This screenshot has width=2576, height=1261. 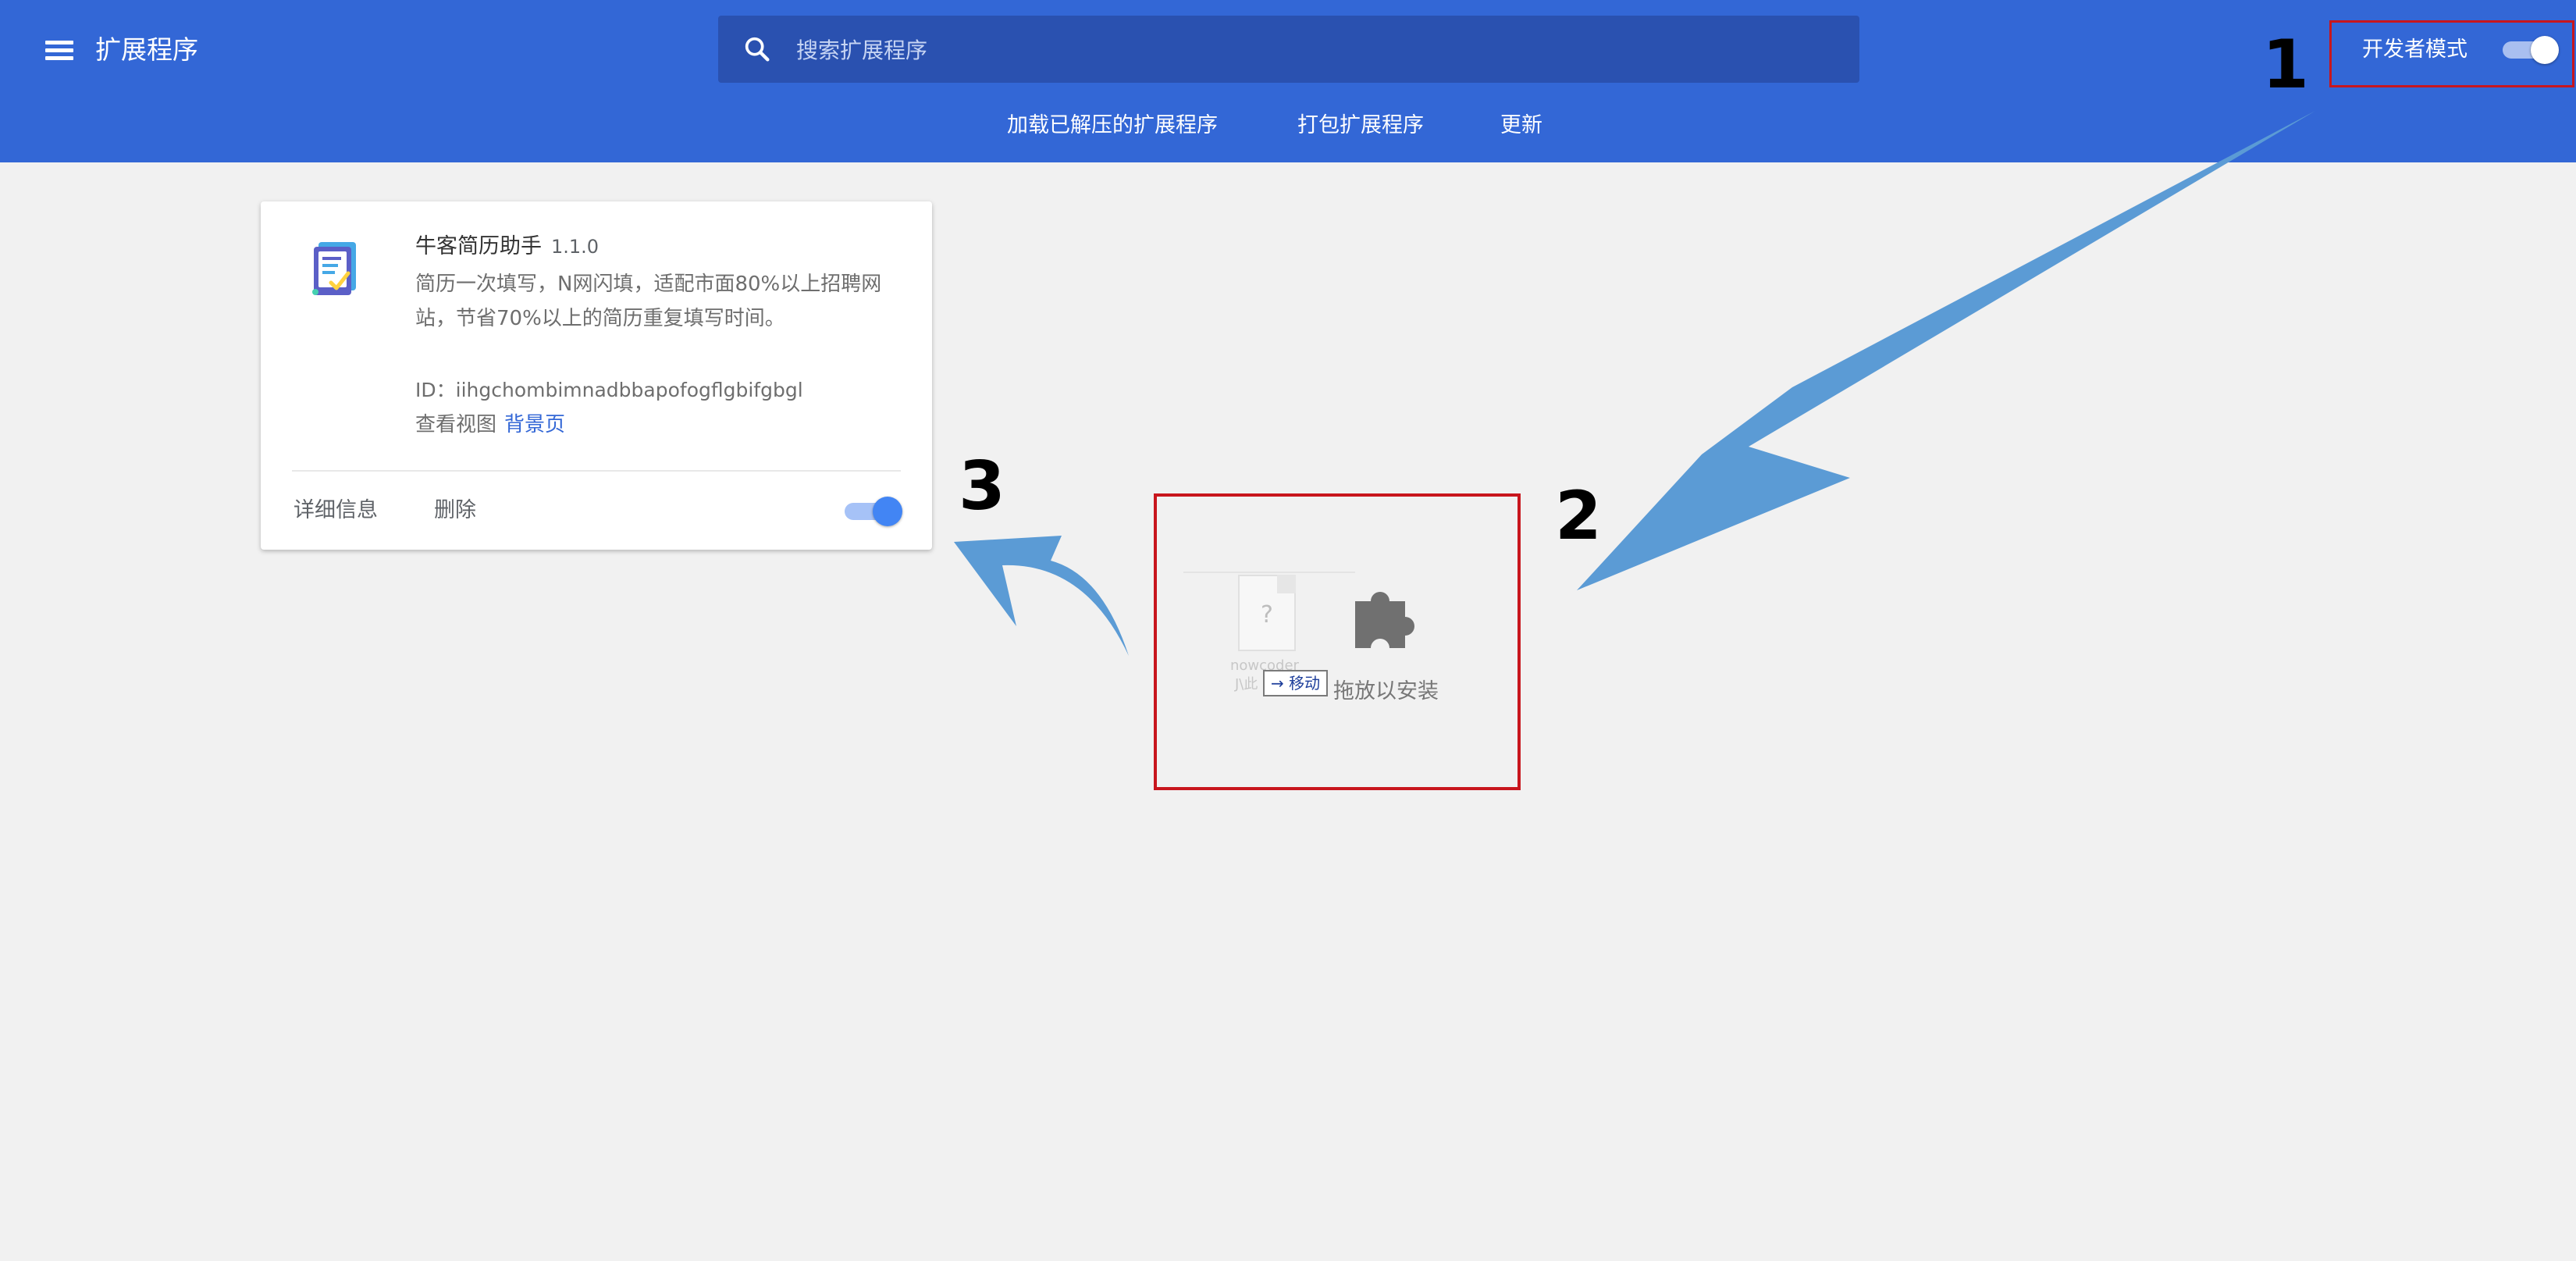 I want to click on page-title: 扩展程序, so click(x=146, y=49).